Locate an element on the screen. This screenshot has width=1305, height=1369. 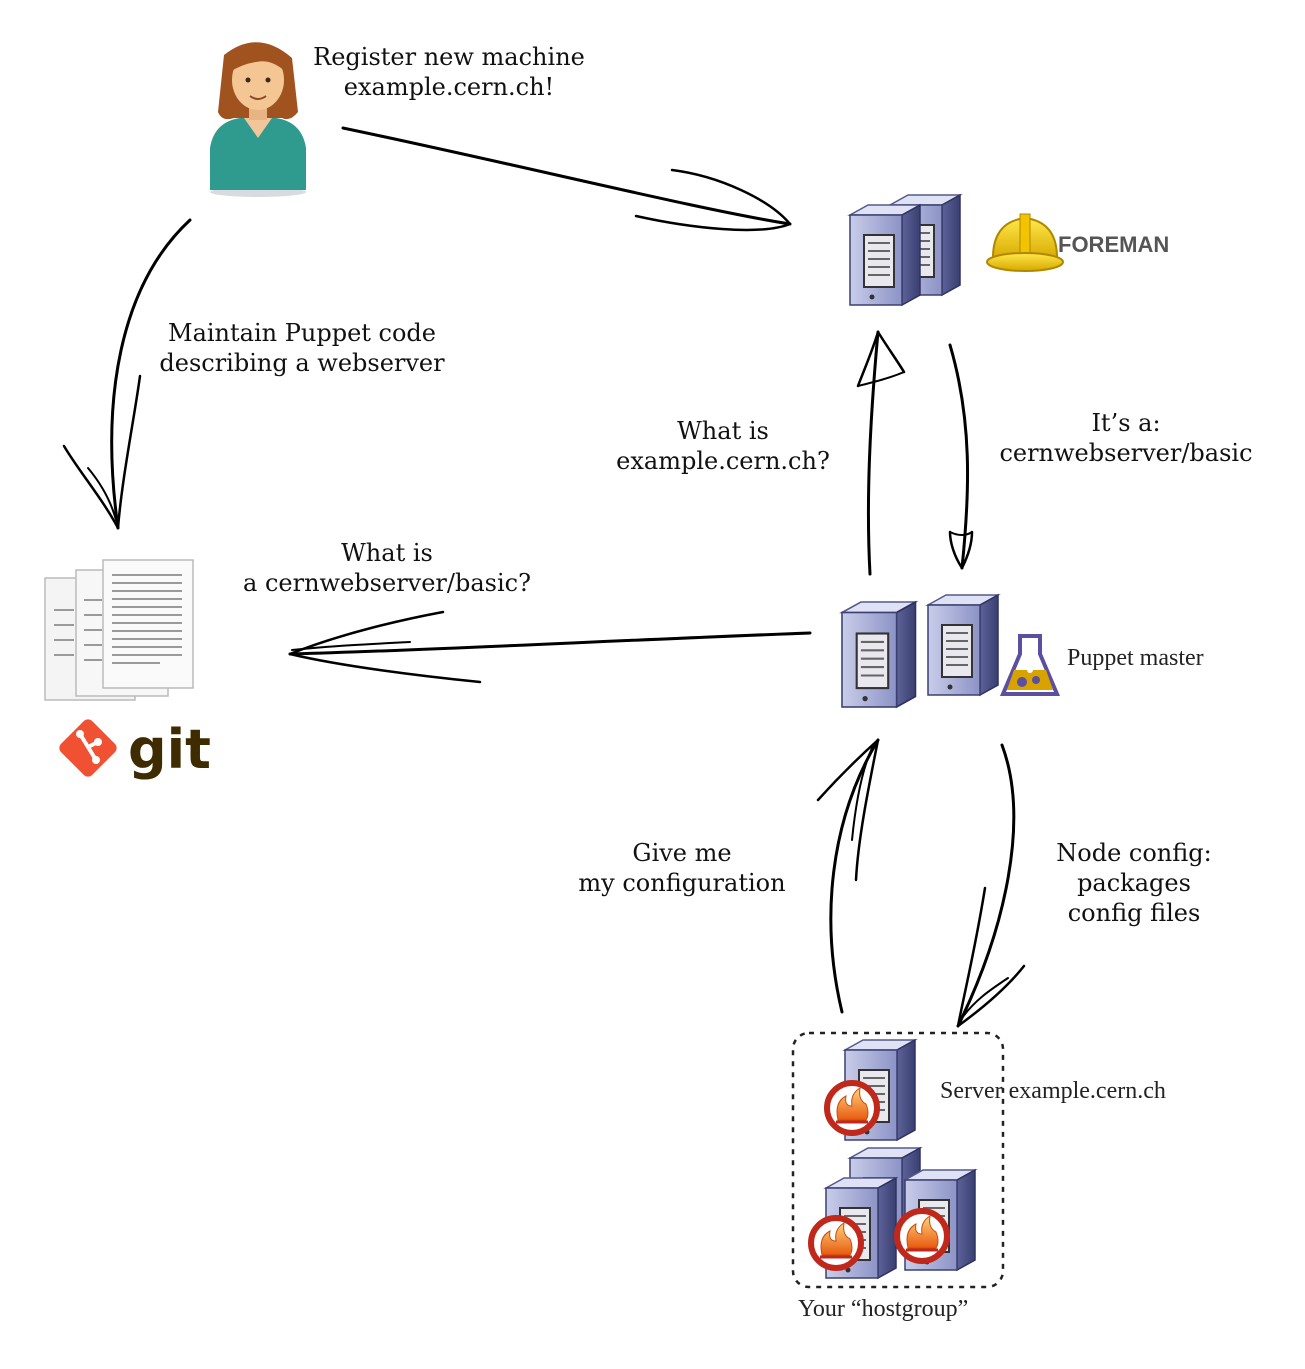
git-logo-icon: git is located at coordinates (135, 749).